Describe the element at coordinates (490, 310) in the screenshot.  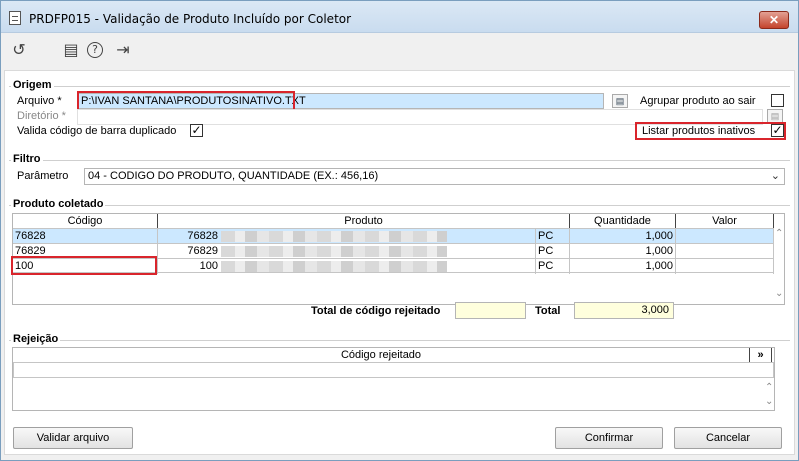
I see `total-rejeitado-field` at that location.